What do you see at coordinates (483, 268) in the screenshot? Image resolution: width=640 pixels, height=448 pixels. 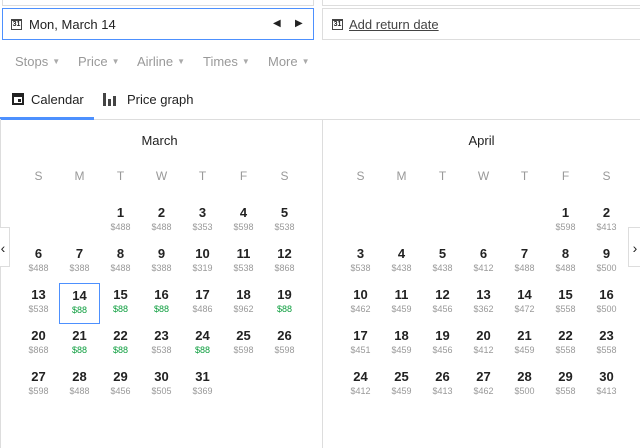 I see `day-price: $412` at bounding box center [483, 268].